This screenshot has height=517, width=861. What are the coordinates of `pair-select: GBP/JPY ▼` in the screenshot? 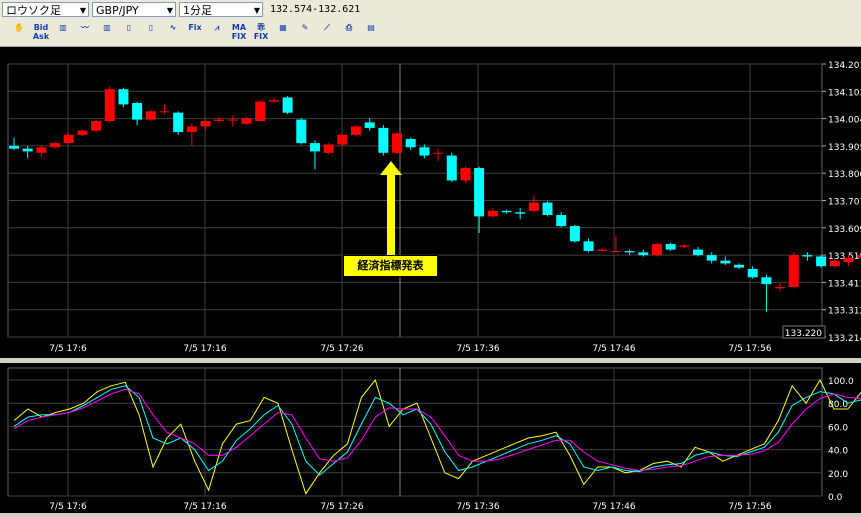 It's located at (134, 9).